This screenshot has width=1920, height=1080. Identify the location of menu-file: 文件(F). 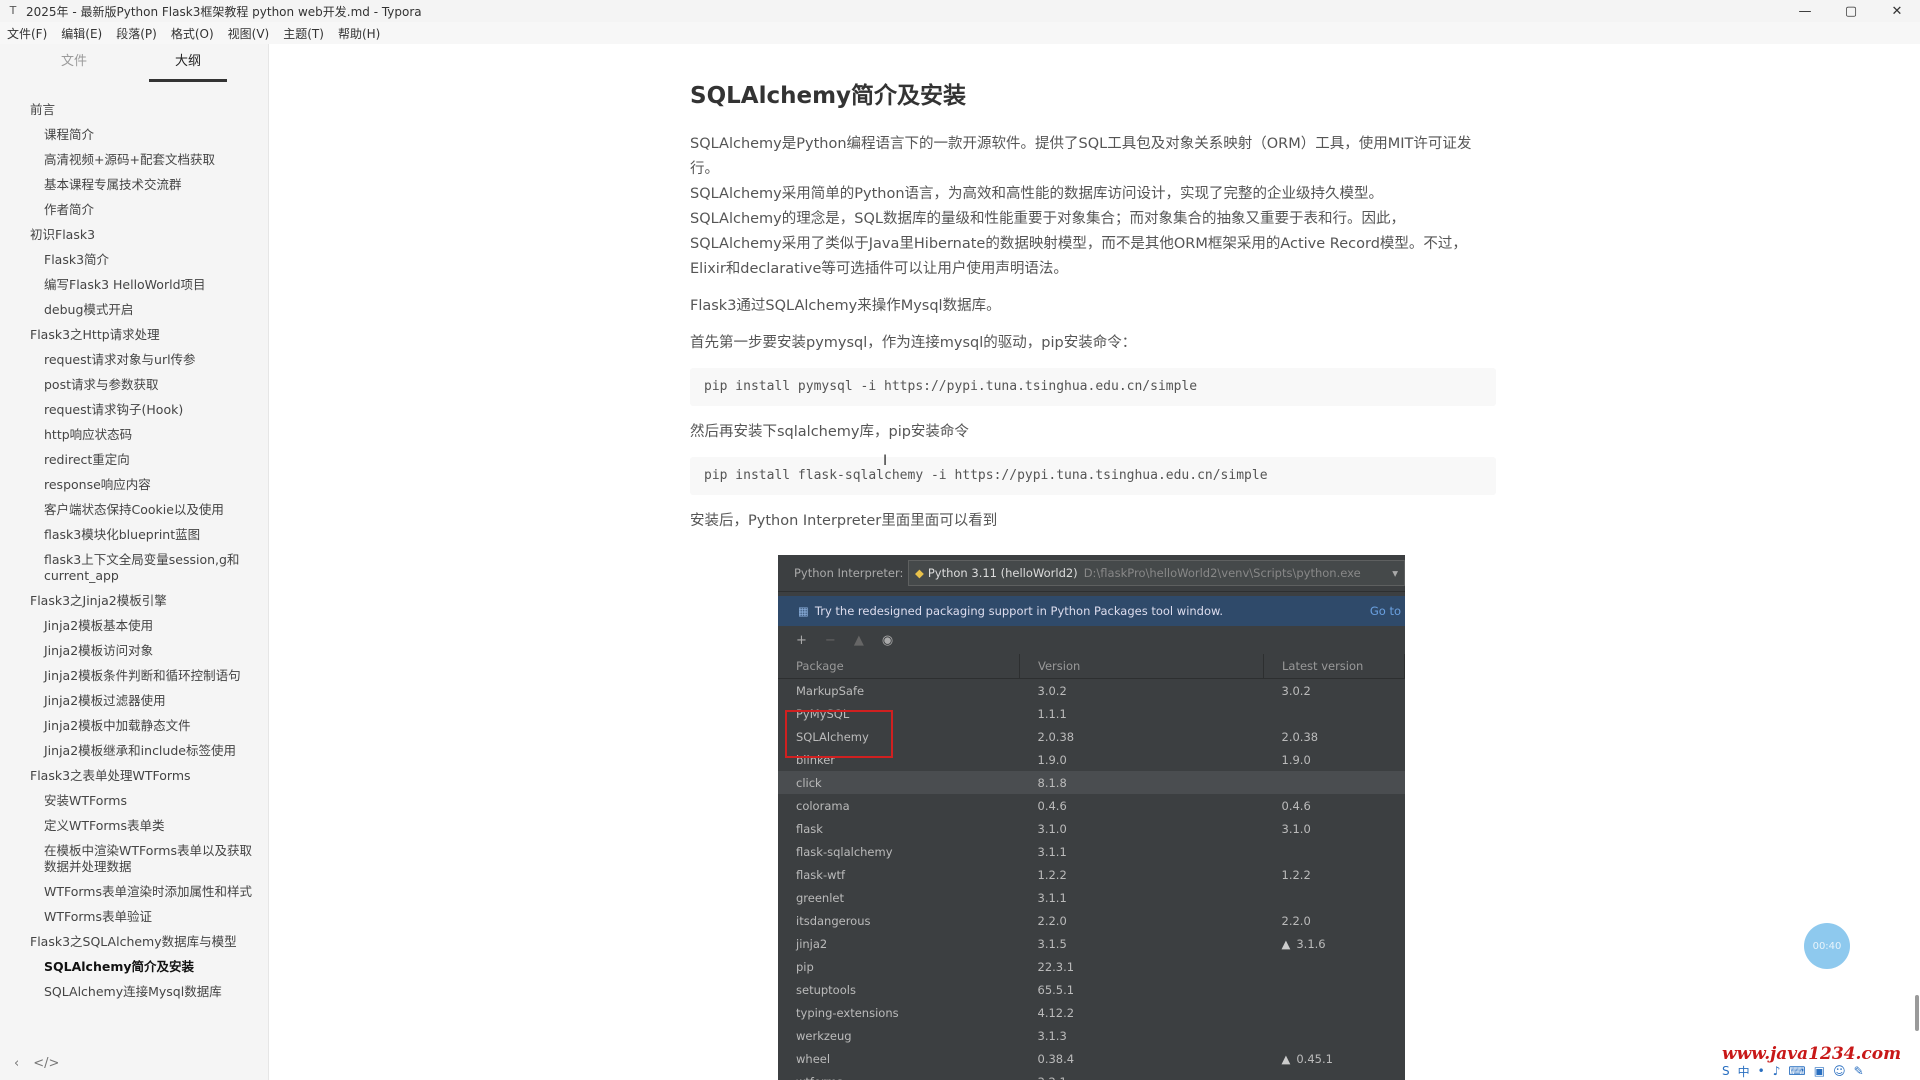
(27, 33).